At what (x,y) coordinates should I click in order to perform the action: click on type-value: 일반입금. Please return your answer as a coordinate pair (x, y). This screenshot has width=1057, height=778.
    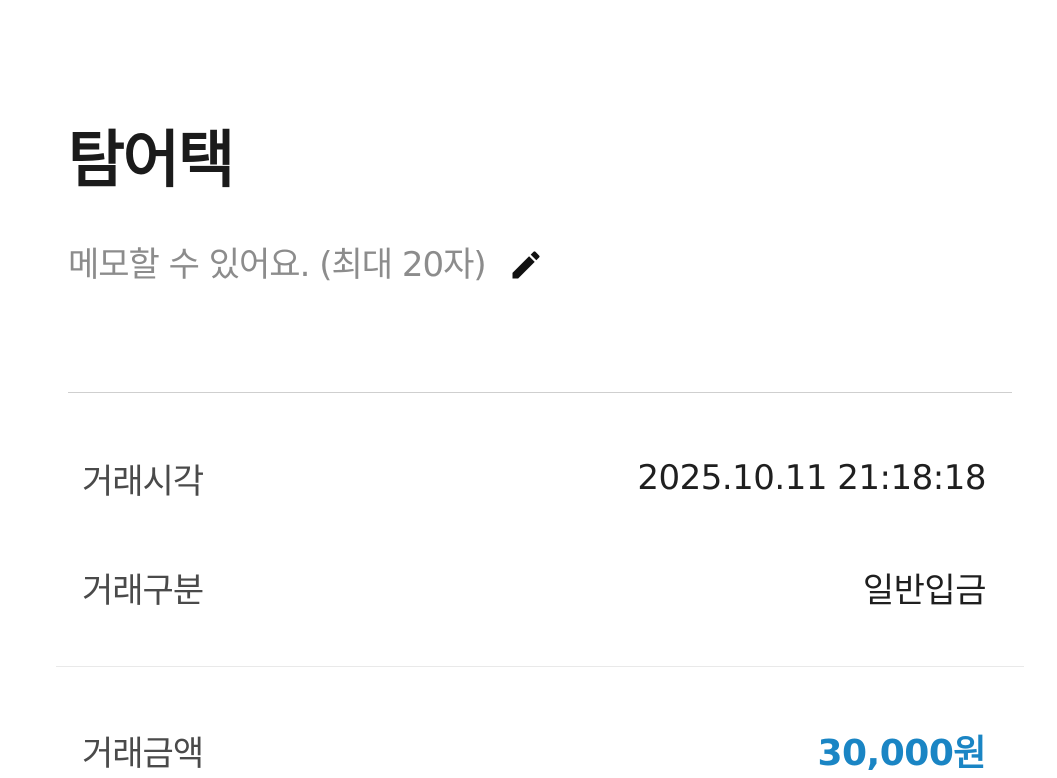
    Looking at the image, I should click on (924, 590).